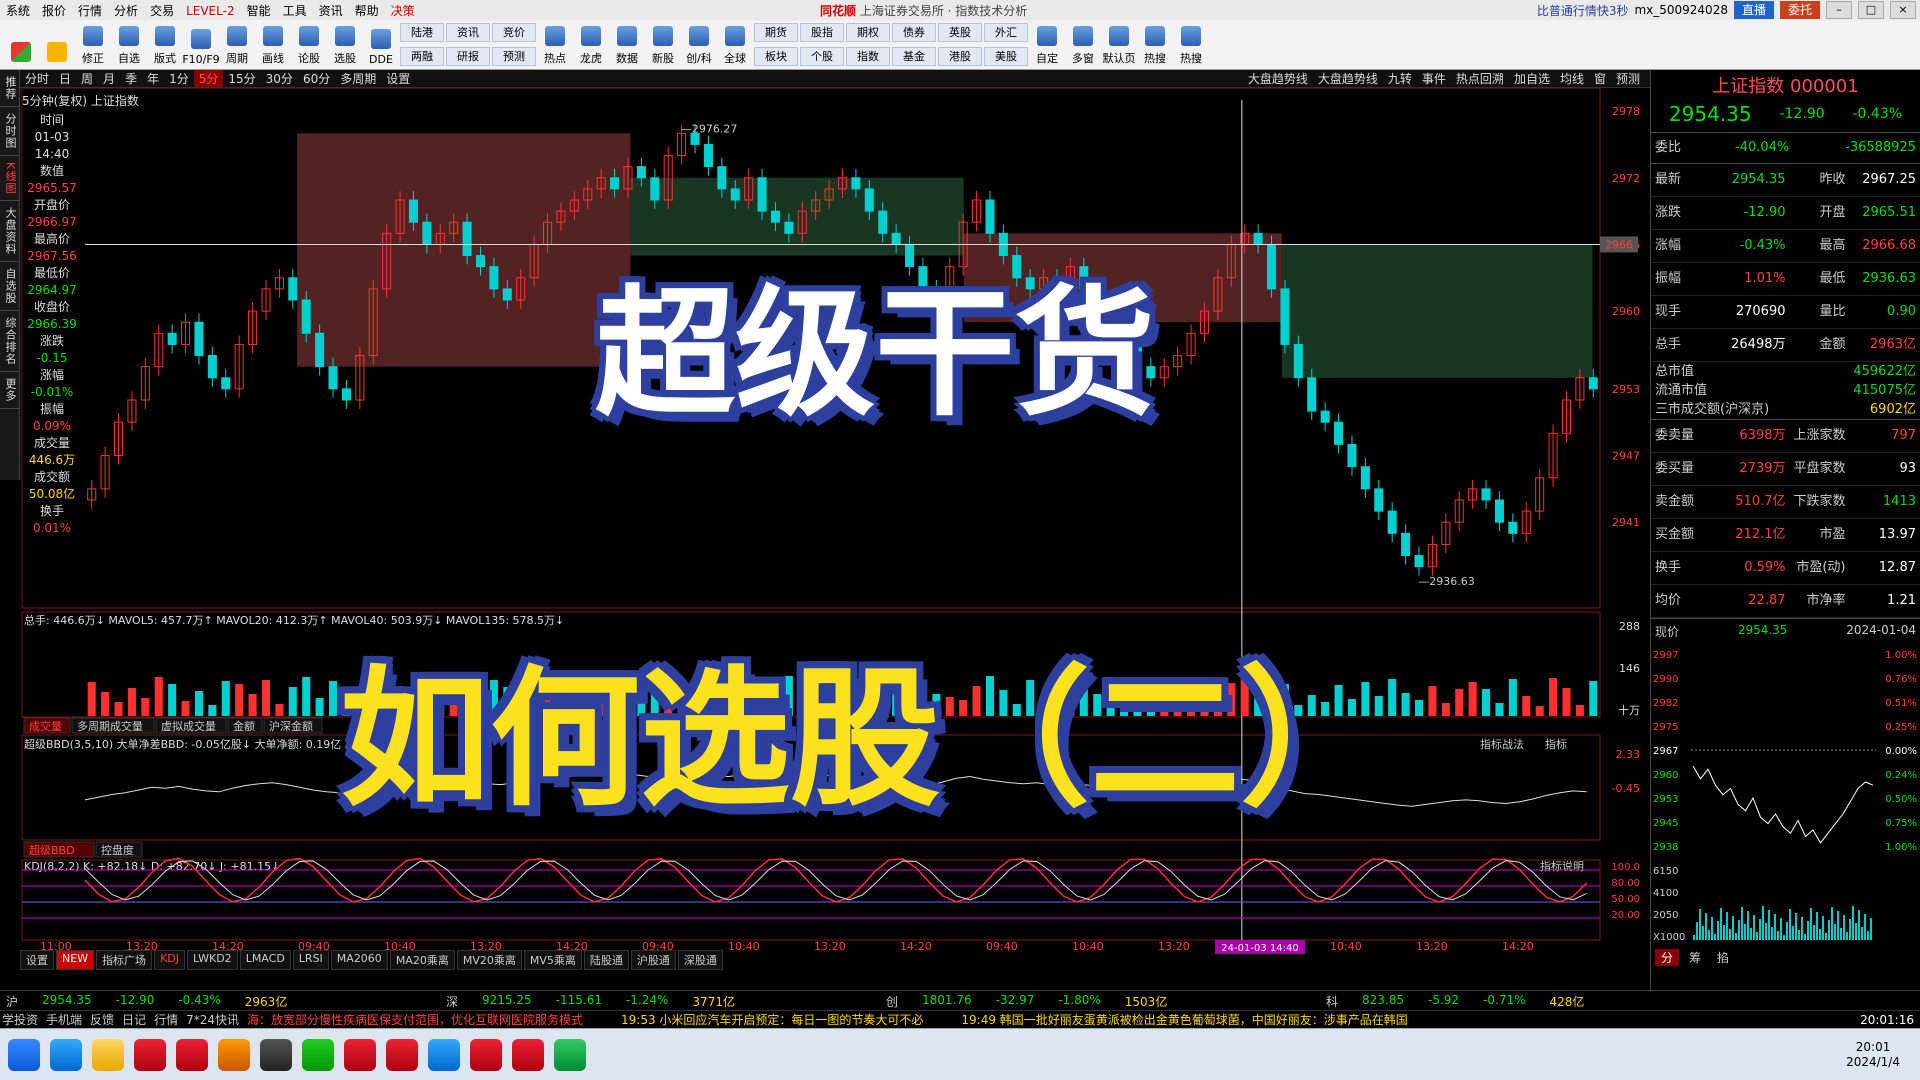 The height and width of the screenshot is (1080, 1920). I want to click on status-item-0: 学投资, so click(20, 1019).